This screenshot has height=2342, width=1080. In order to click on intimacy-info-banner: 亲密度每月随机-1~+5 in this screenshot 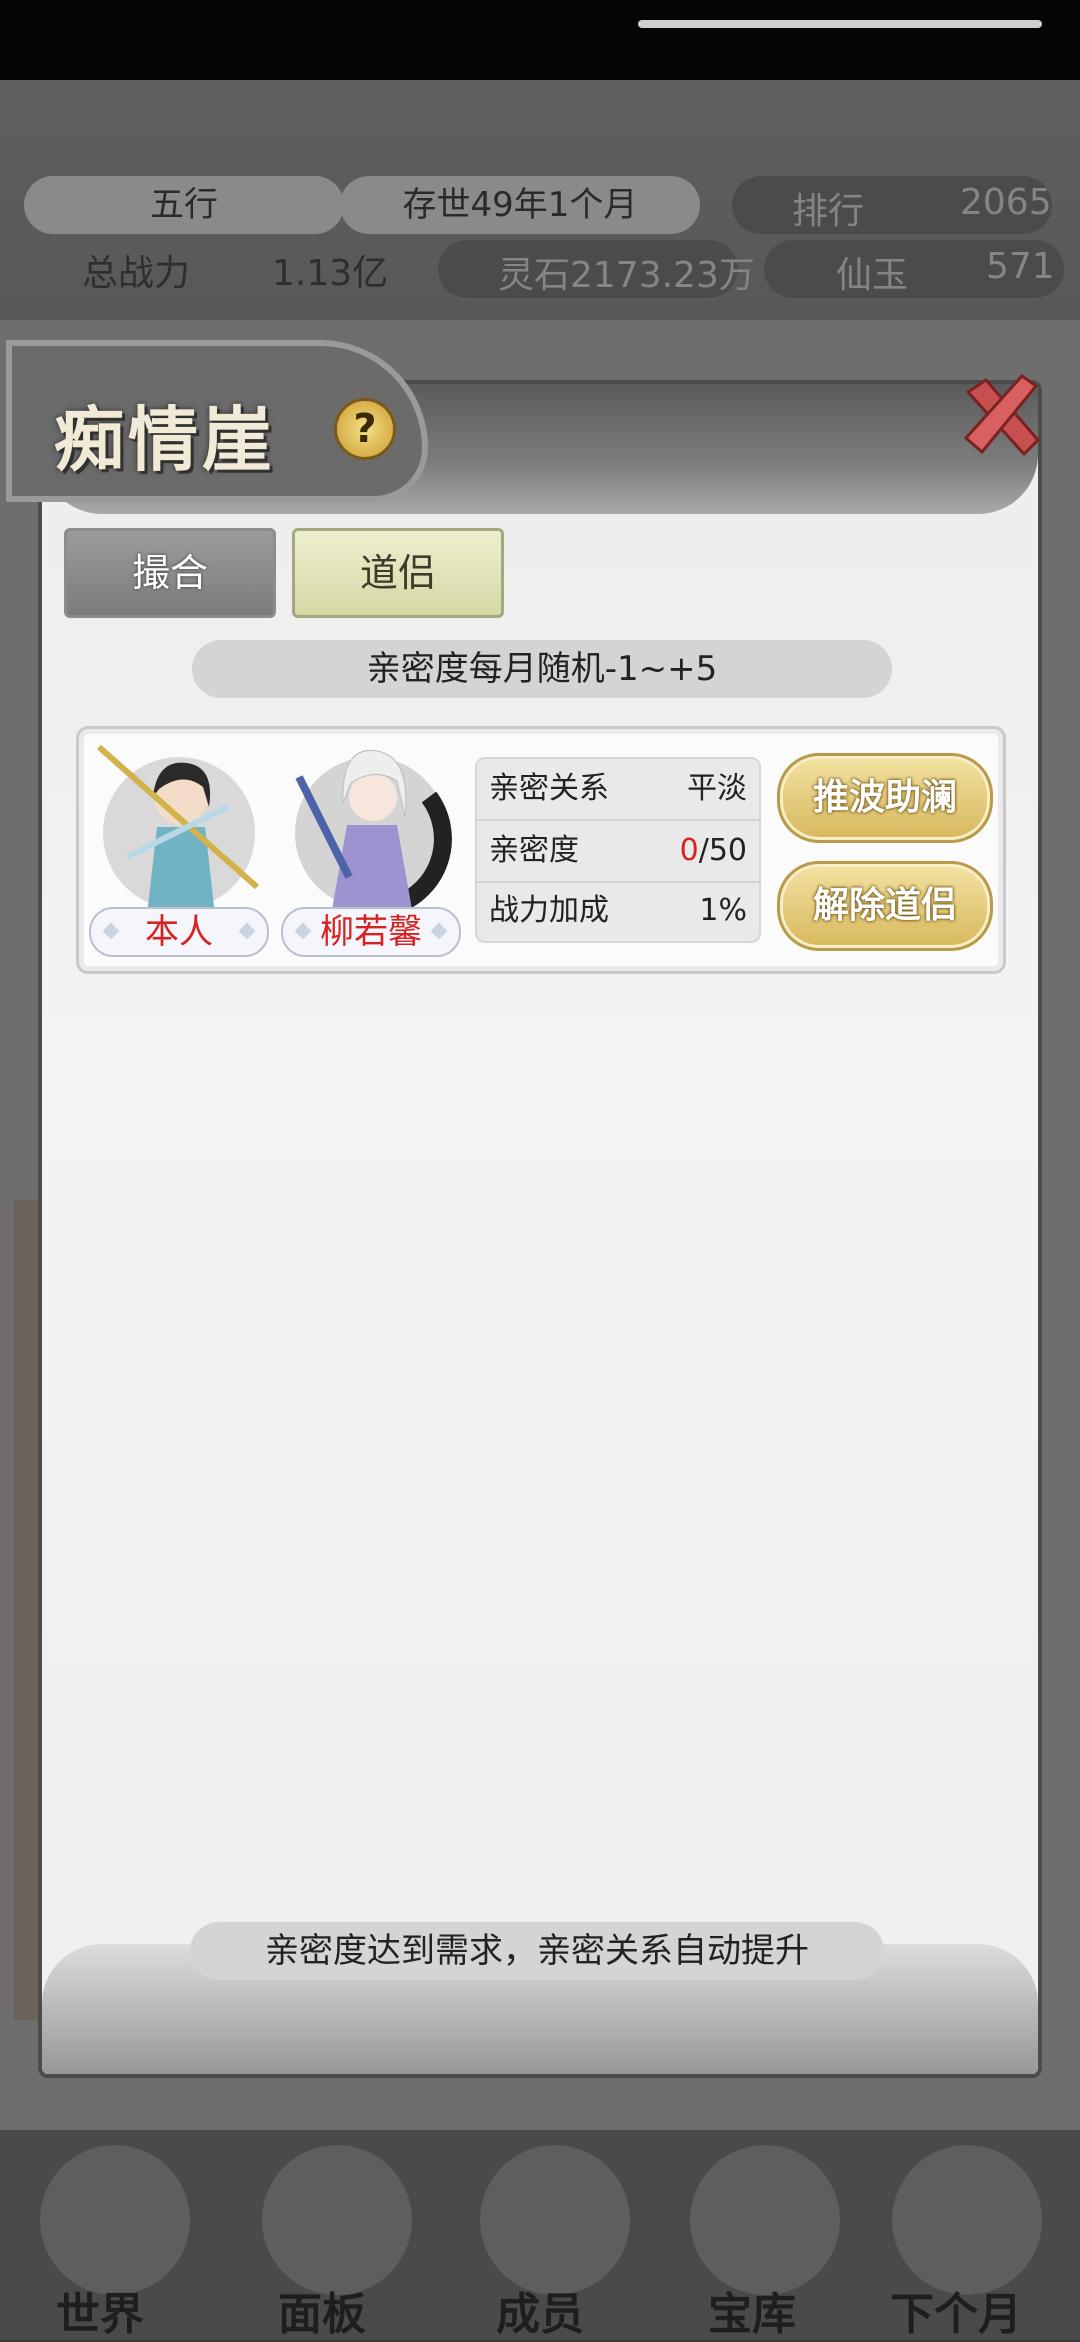, I will do `click(542, 669)`.